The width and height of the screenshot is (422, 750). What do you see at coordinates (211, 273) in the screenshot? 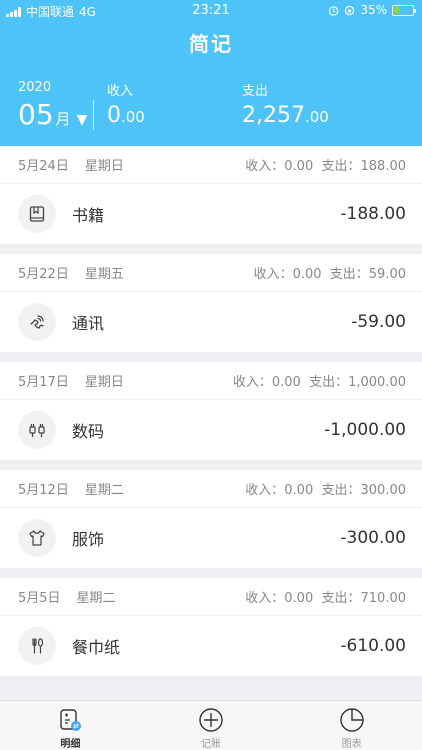
I see `day-header: 5月22日 星期五 收入：0.00 支出：59.00` at bounding box center [211, 273].